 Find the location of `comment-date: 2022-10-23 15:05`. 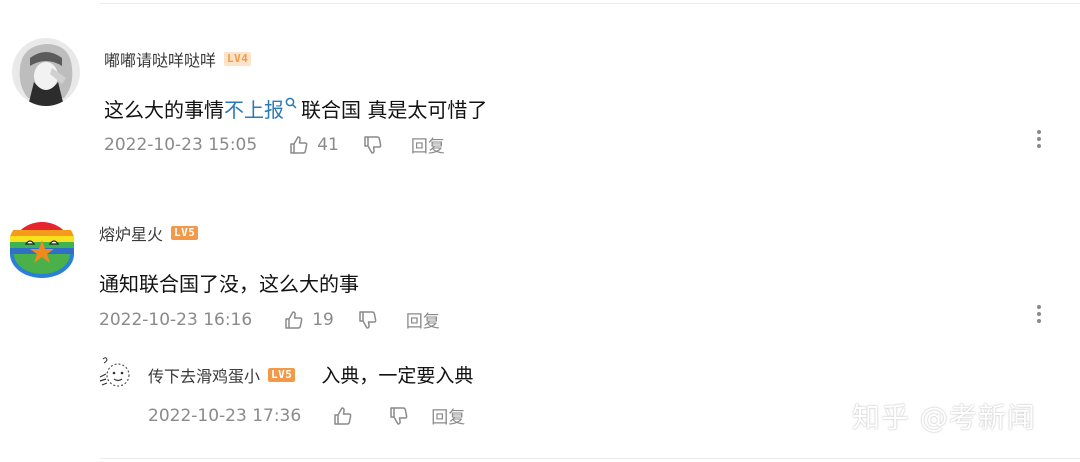

comment-date: 2022-10-23 15:05 is located at coordinates (181, 144).